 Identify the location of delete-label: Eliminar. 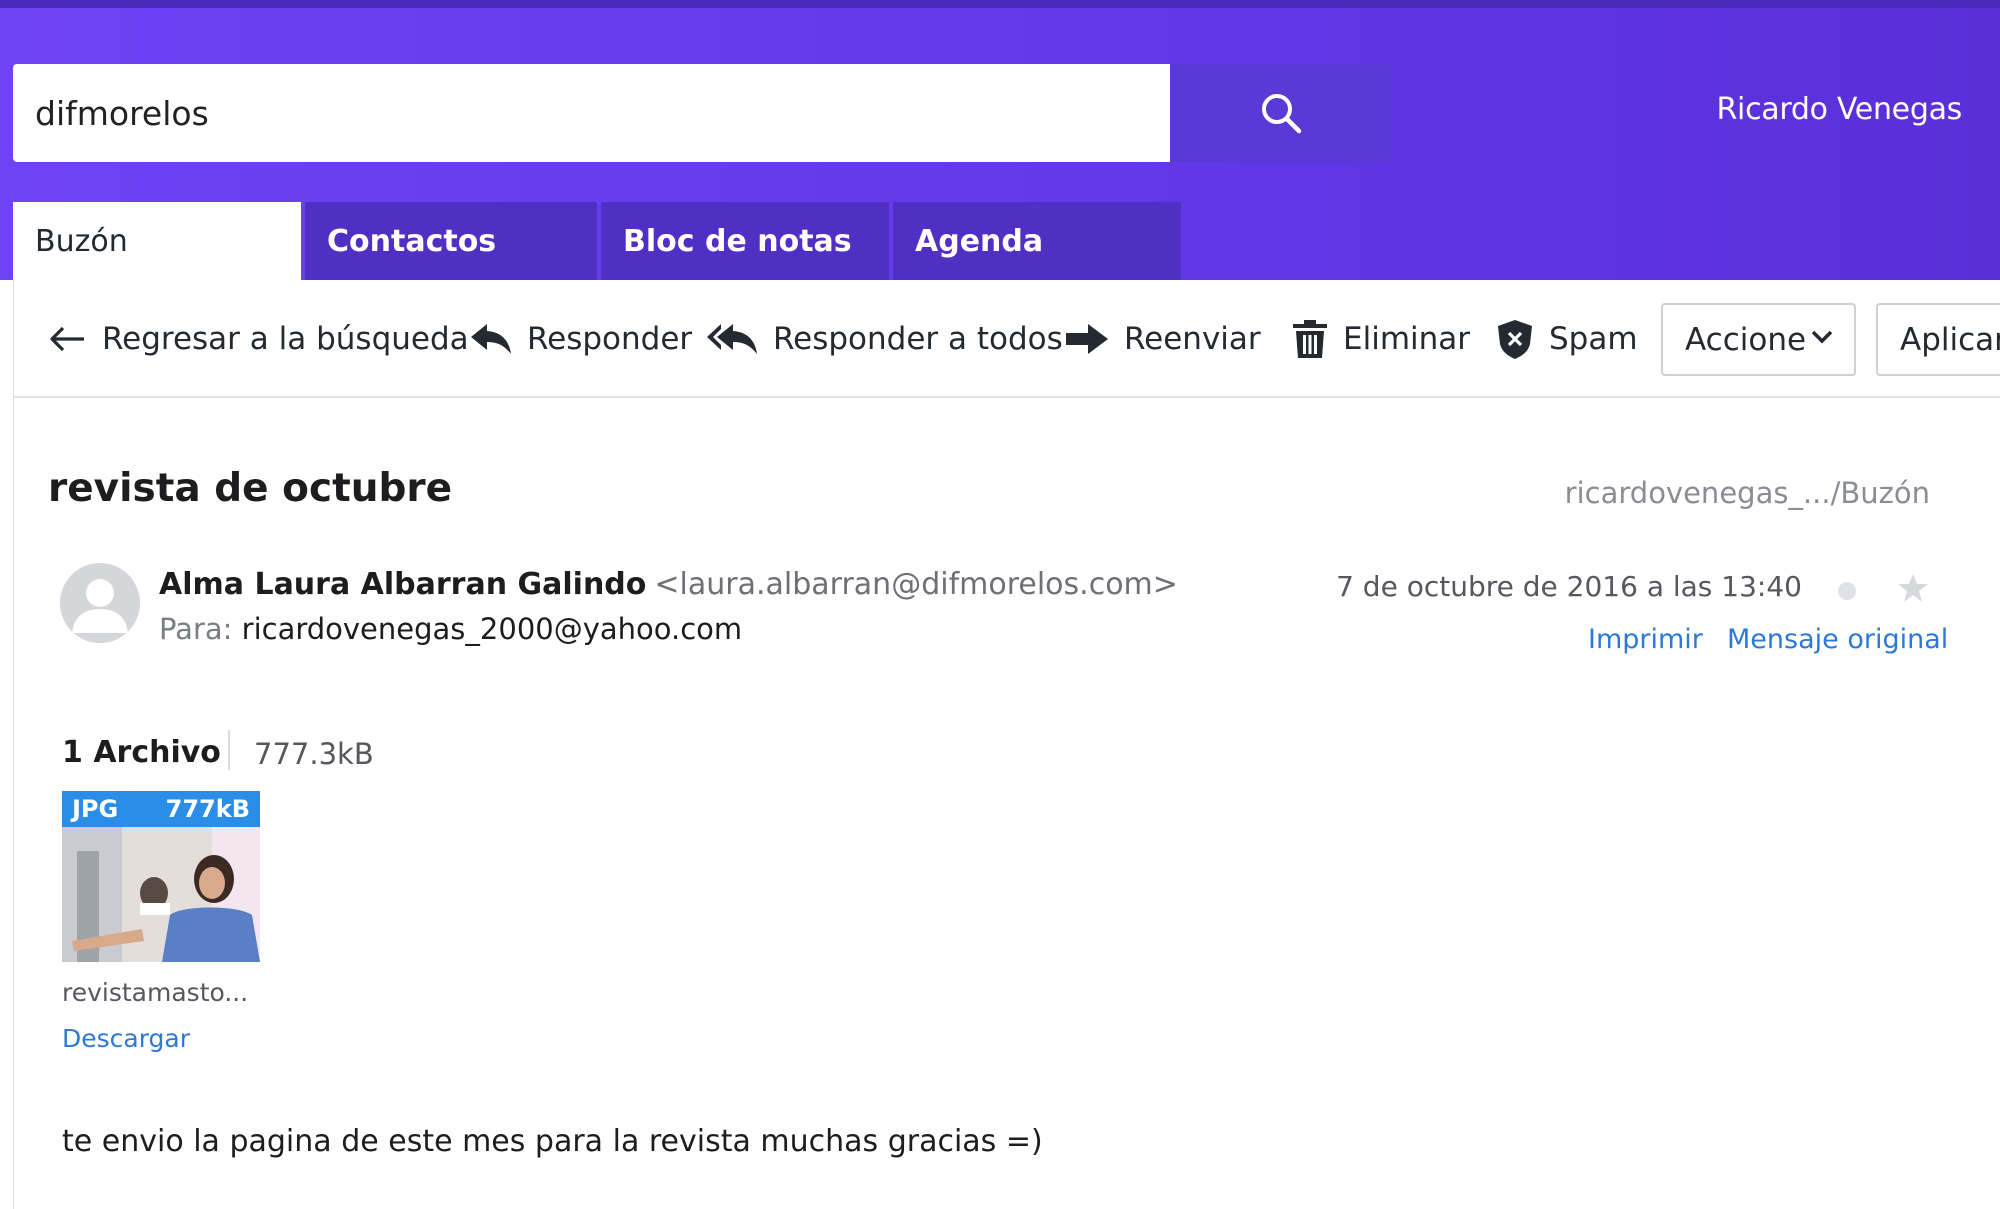
(1407, 339).